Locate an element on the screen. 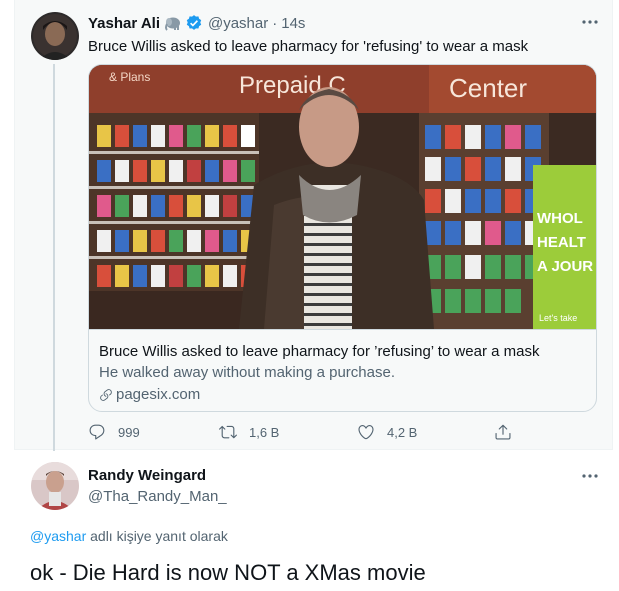 Image resolution: width=619 pixels, height=591 pixels. retweet-count: 1,6 B is located at coordinates (264, 432).